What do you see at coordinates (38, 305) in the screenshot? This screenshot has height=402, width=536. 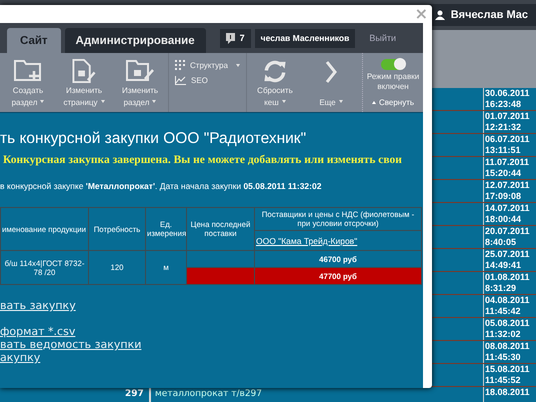 I see `action-link: вать закупку` at bounding box center [38, 305].